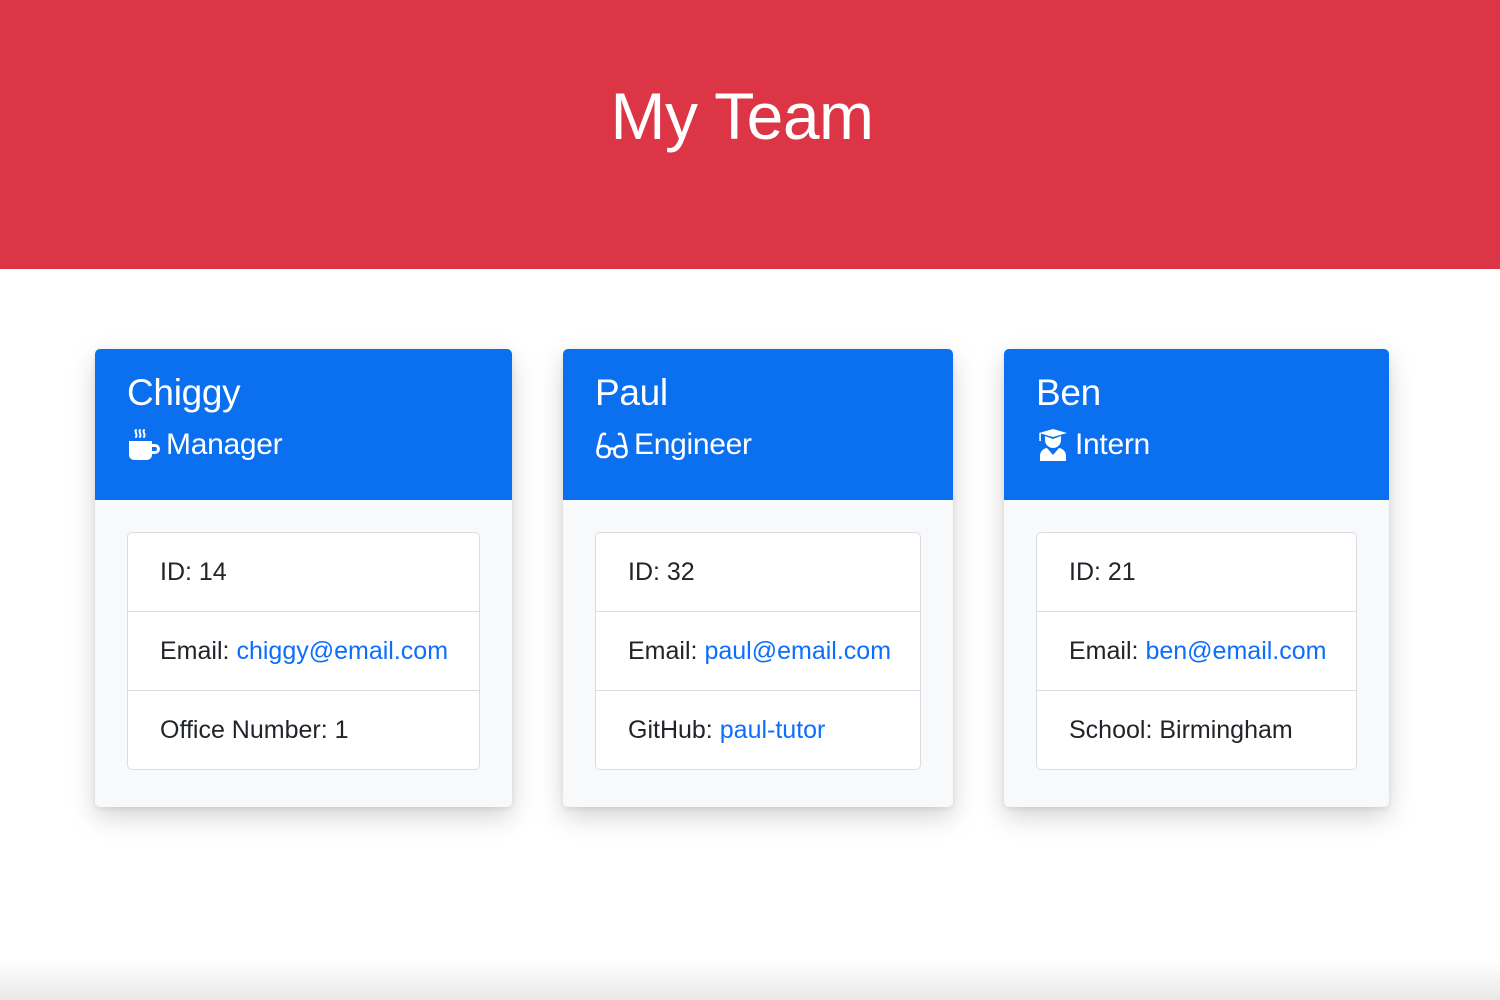  I want to click on page-title: My Team, so click(742, 116).